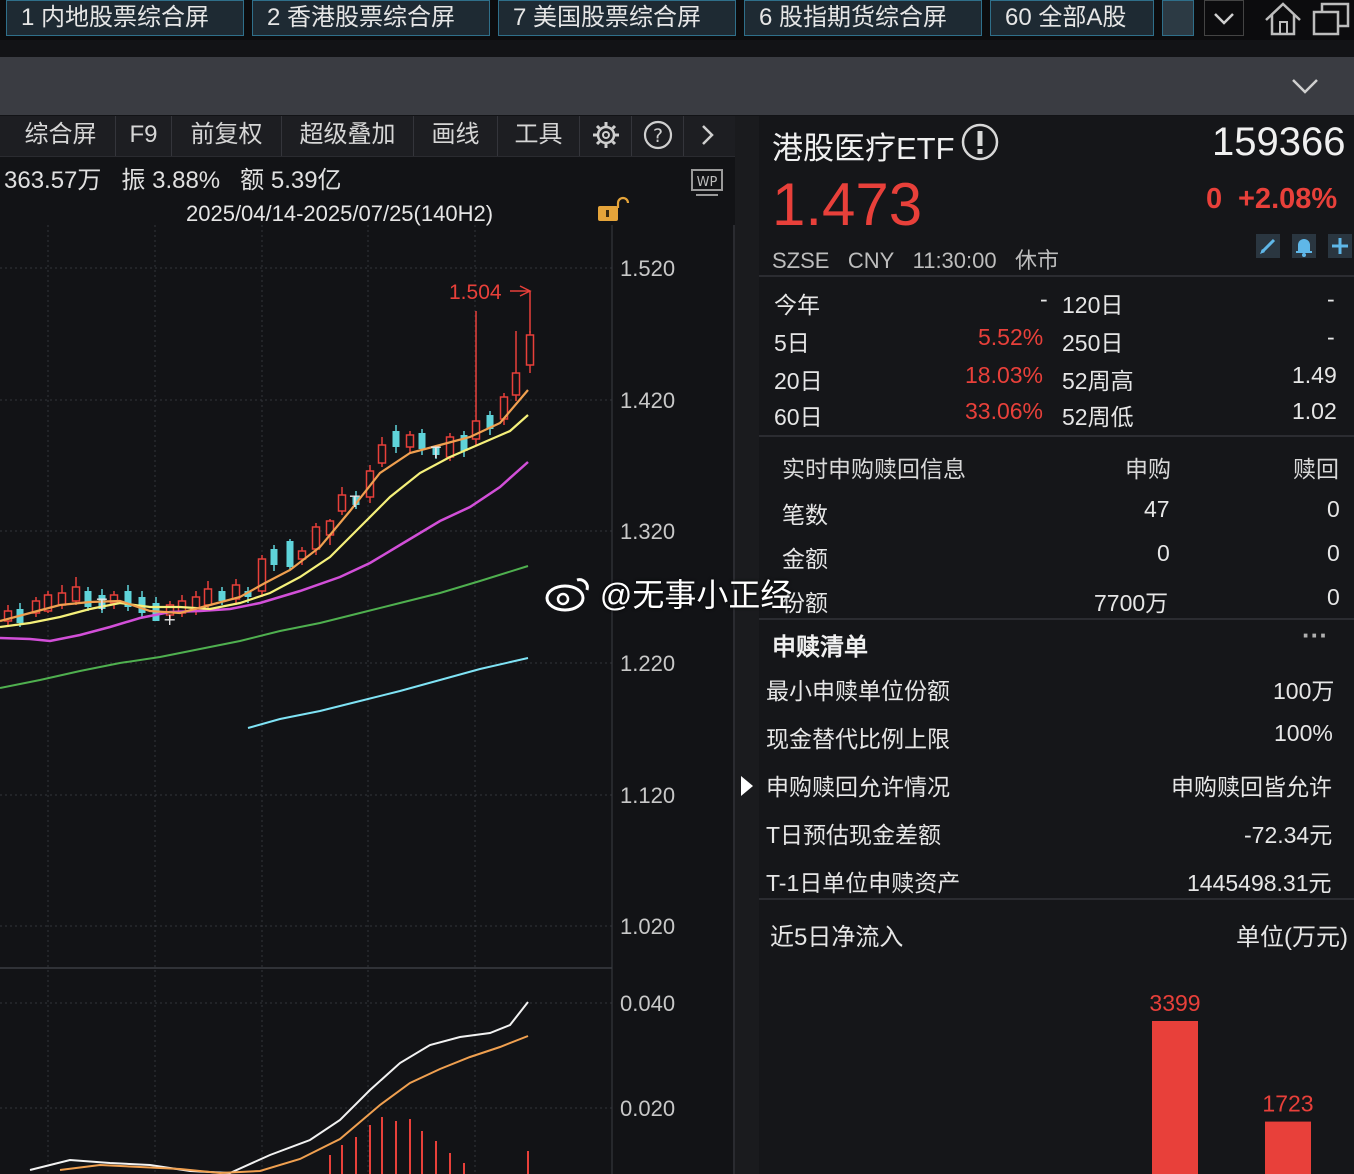  Describe the element at coordinates (820, 647) in the screenshot. I see `redeem-list-title: 申赎清单` at that location.